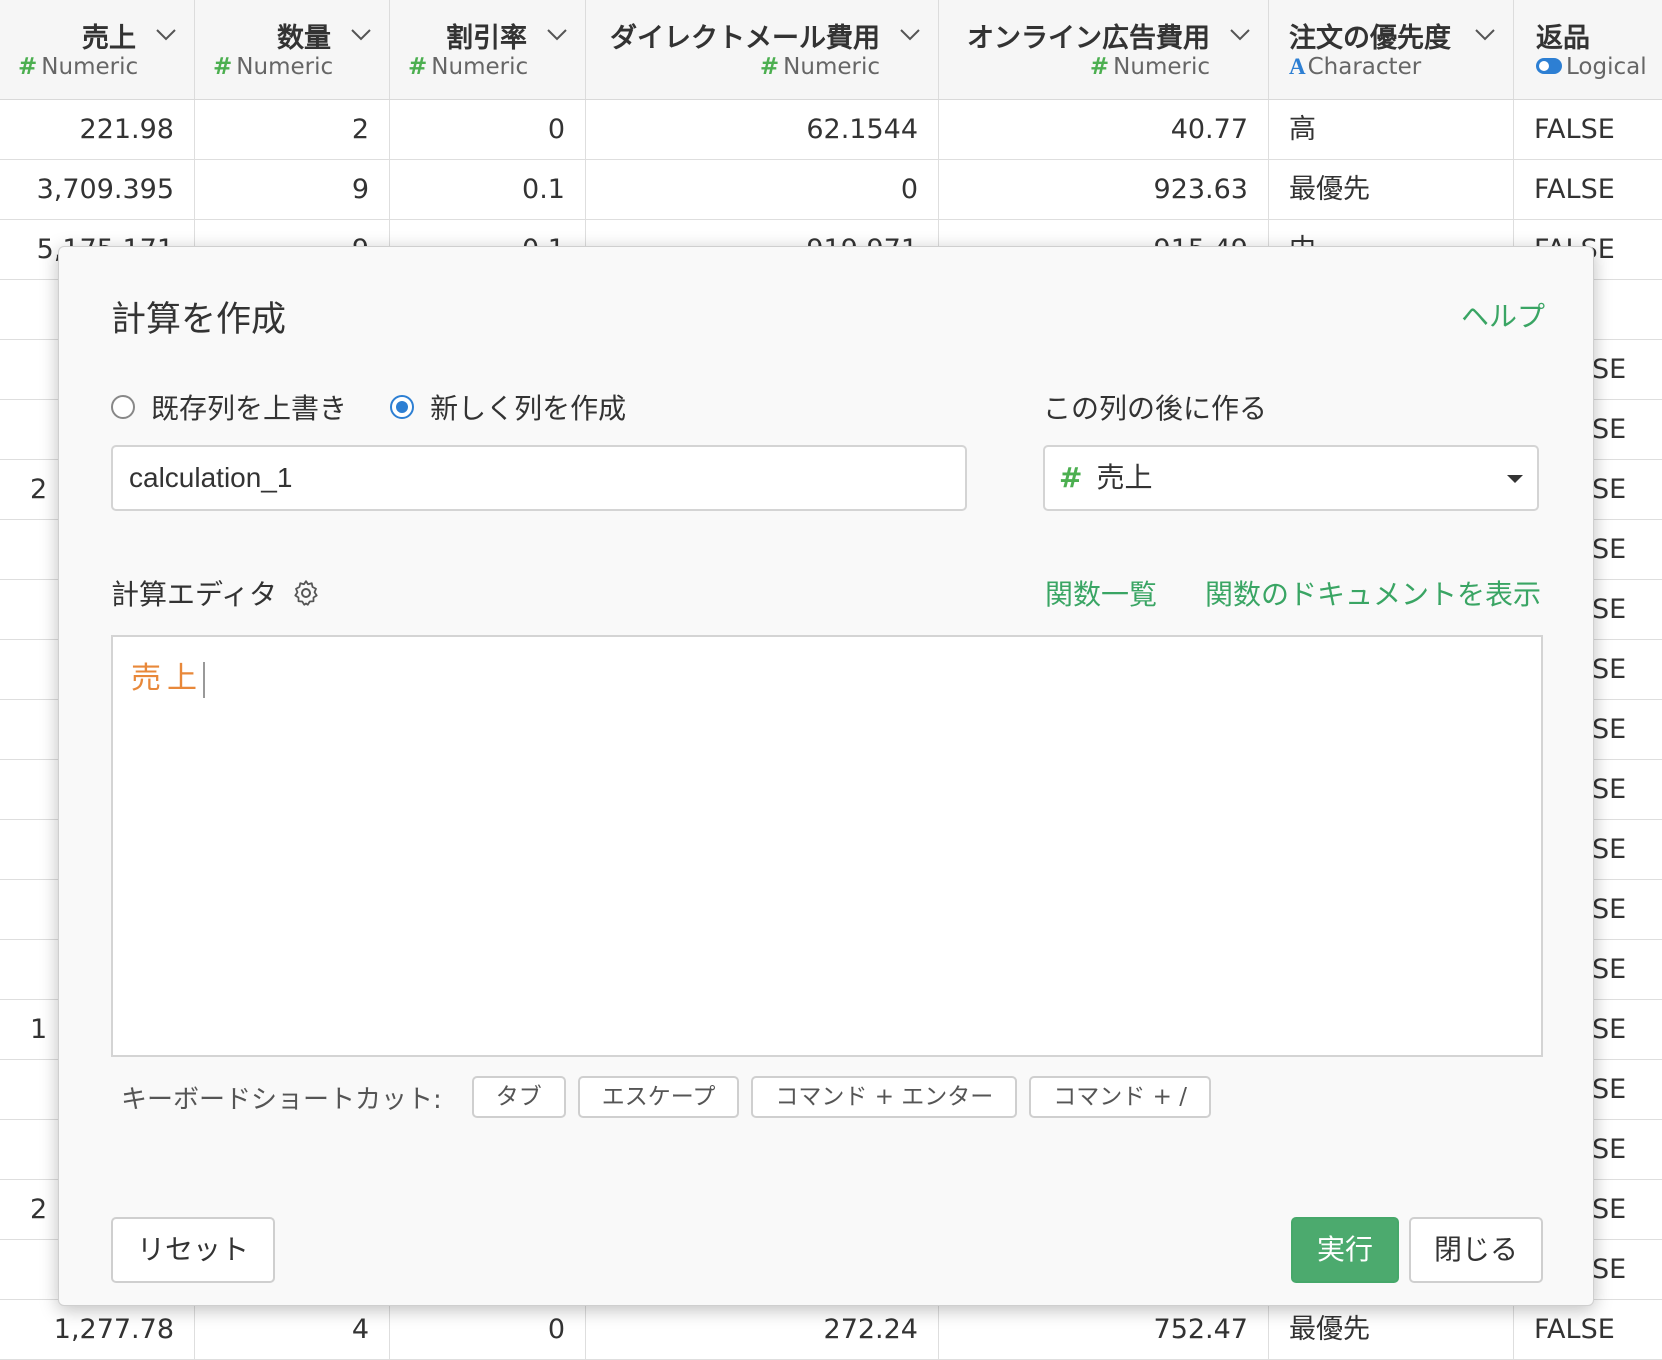  I want to click on radio-overwrite-existing: 既存列を上書き, so click(229, 407).